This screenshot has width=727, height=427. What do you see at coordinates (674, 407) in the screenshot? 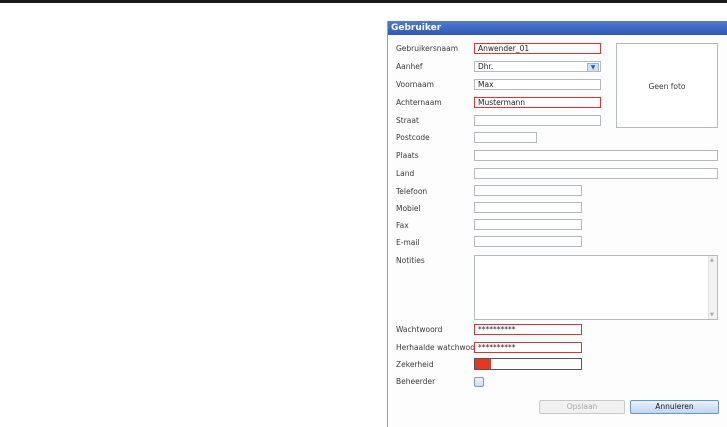
I see `cancel-button: Annuleren` at bounding box center [674, 407].